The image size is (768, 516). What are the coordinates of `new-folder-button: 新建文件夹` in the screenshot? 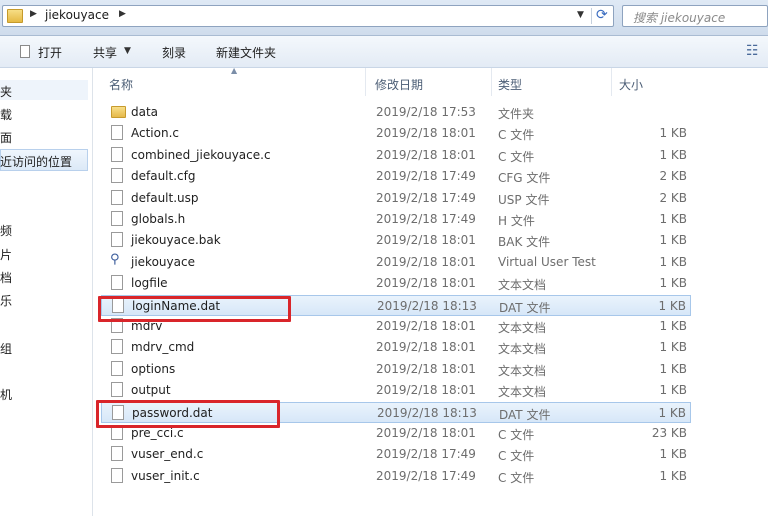 It's located at (246, 52).